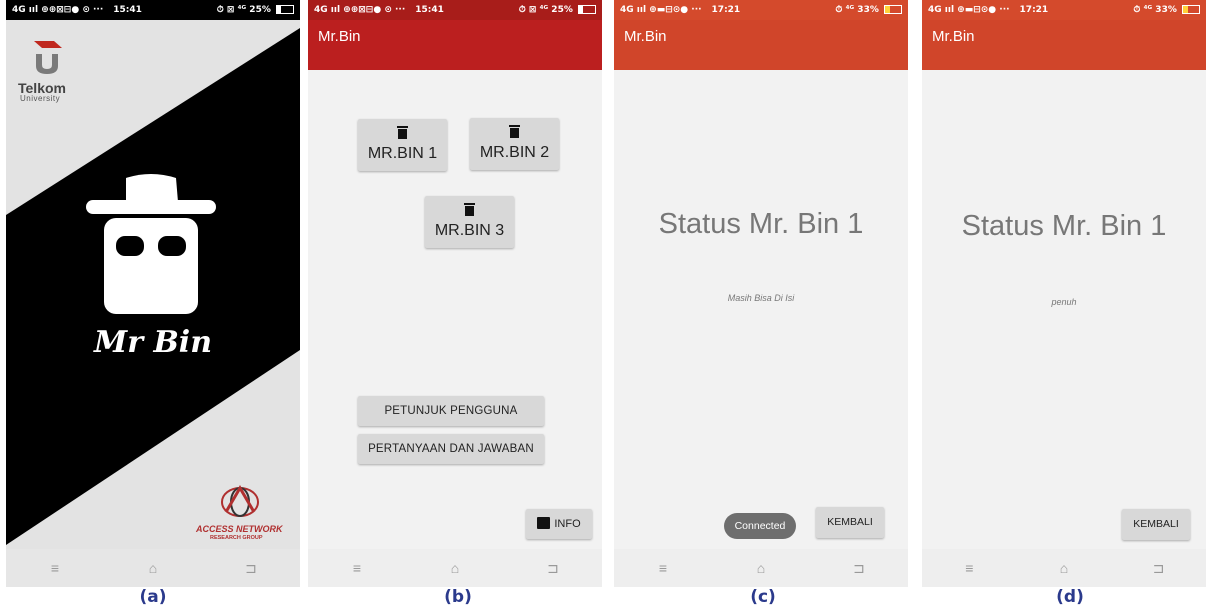 This screenshot has width=1206, height=607. I want to click on telkom-logo-icon, so click(48, 57).